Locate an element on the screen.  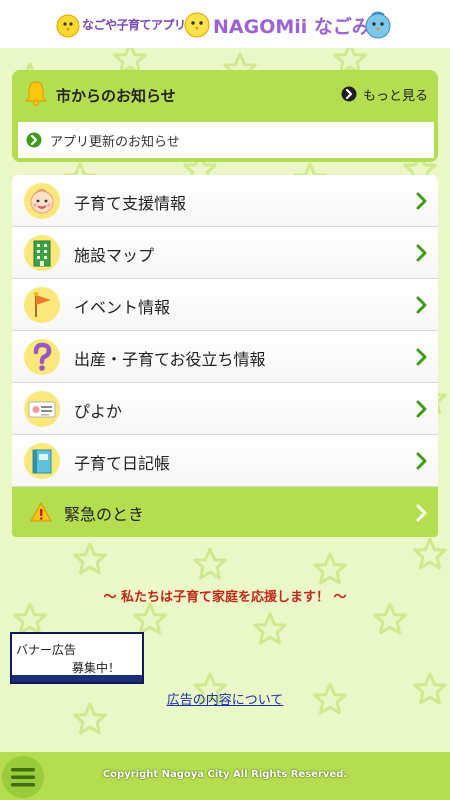
yellow-bird-icon is located at coordinates (68, 26).